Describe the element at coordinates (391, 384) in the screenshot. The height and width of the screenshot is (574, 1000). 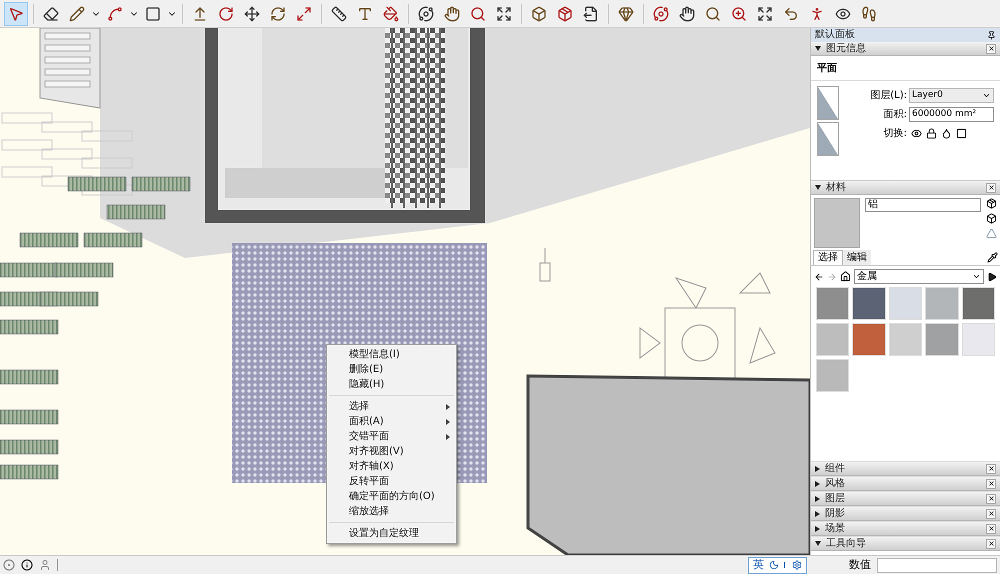
I see `menu-item: 隐藏(H)` at that location.